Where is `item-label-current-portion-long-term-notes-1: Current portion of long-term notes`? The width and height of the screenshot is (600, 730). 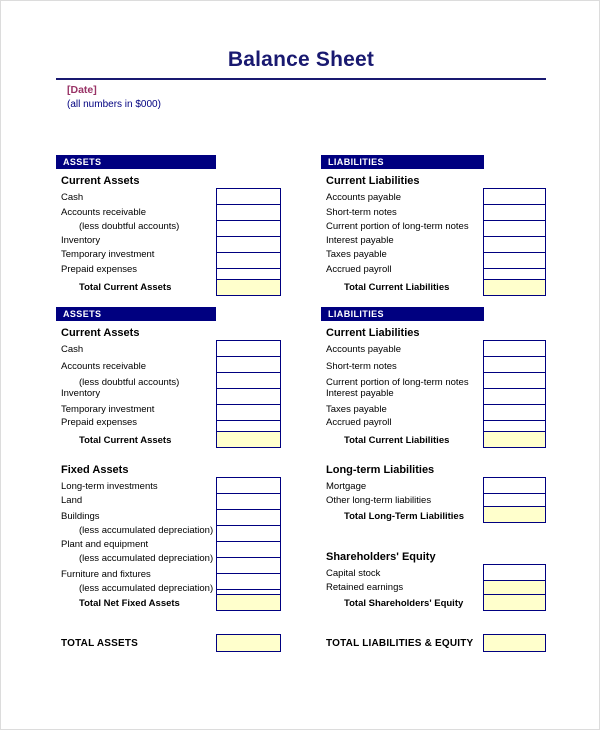
item-label-current-portion-long-term-notes-1: Current portion of long-term notes is located at coordinates (397, 226).